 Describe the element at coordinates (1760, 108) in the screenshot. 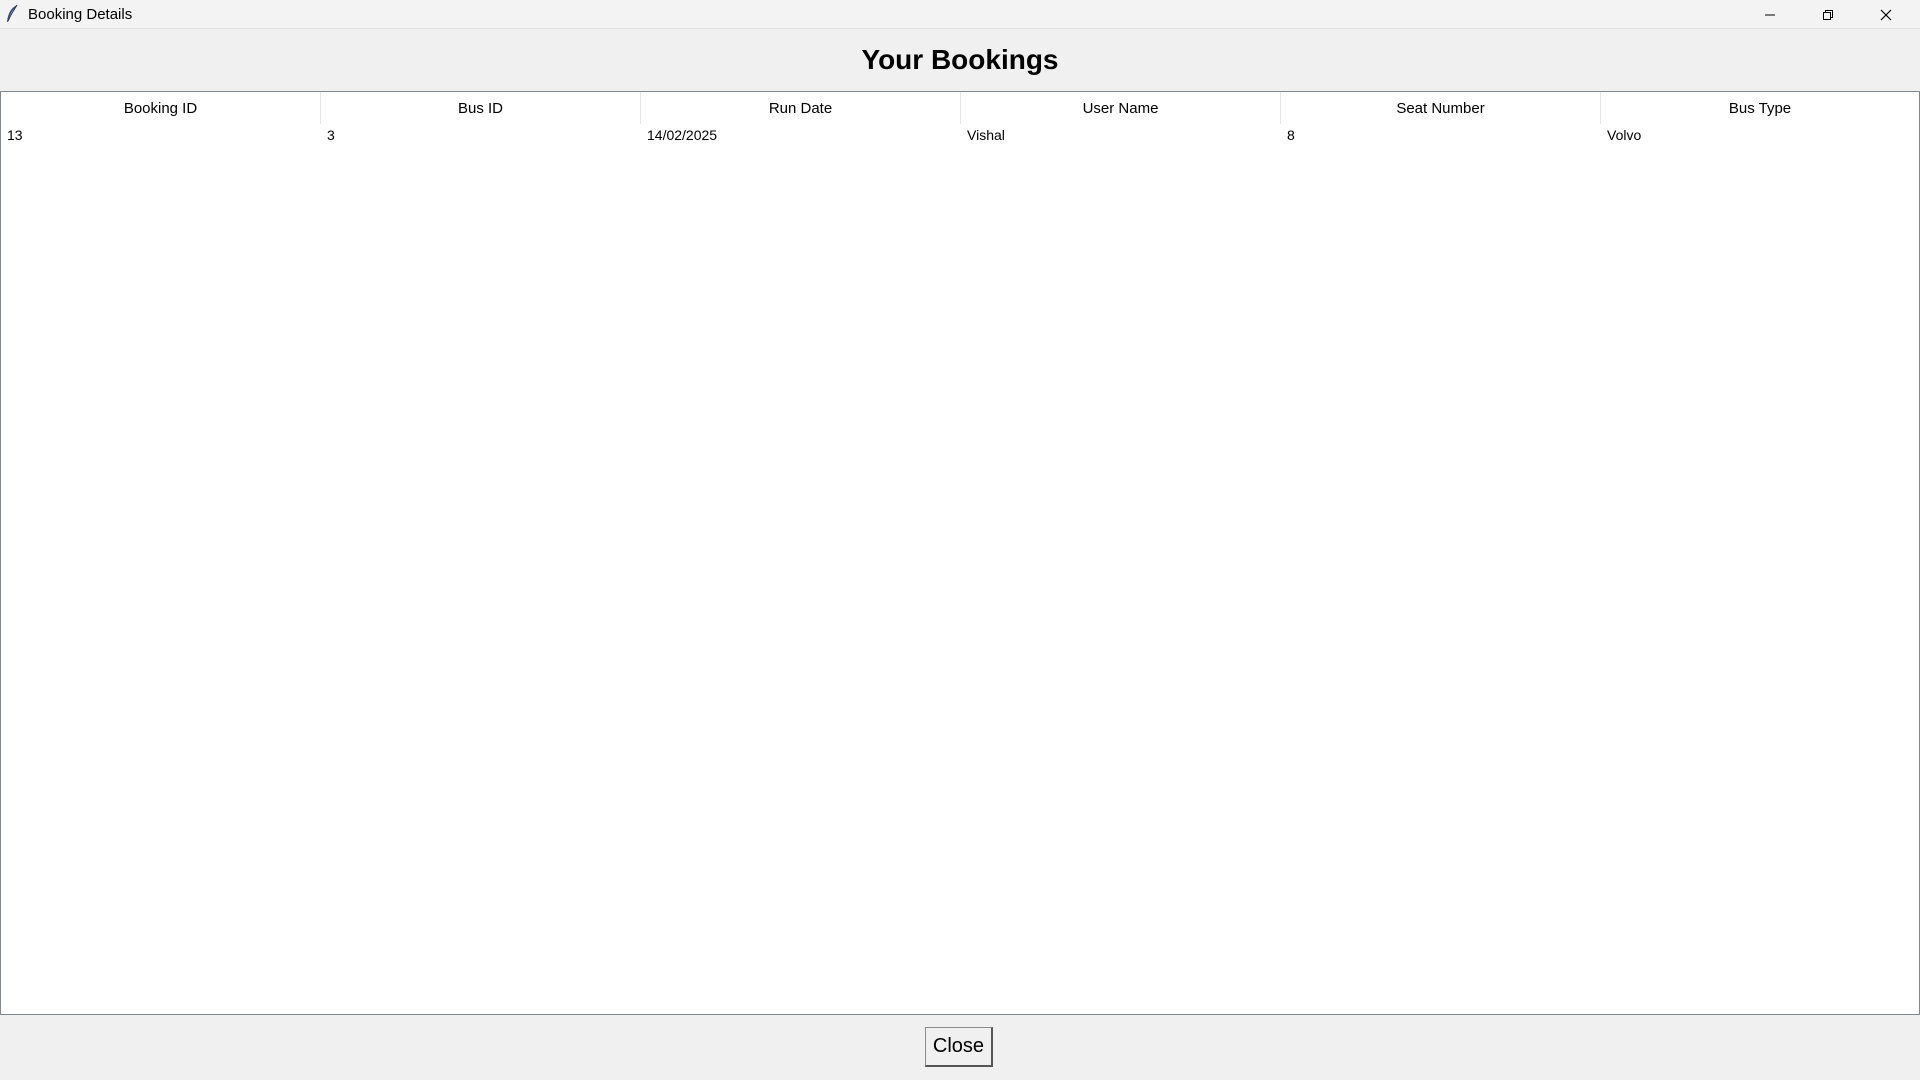

I see `column-header-bus-type: Bus Type` at that location.